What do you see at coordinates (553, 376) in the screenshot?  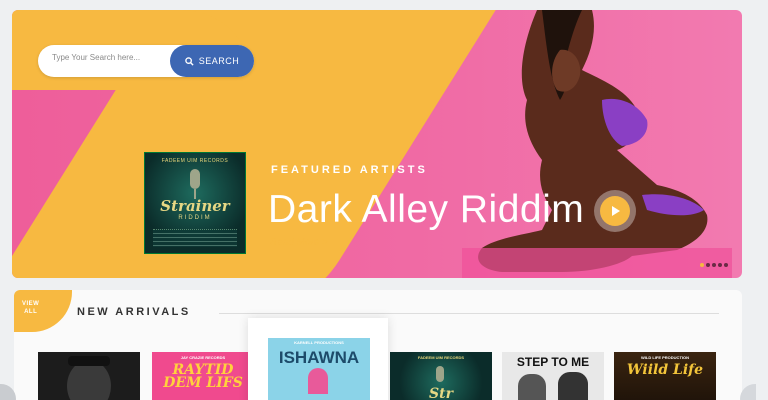 I see `album-card: STEP TO ME` at bounding box center [553, 376].